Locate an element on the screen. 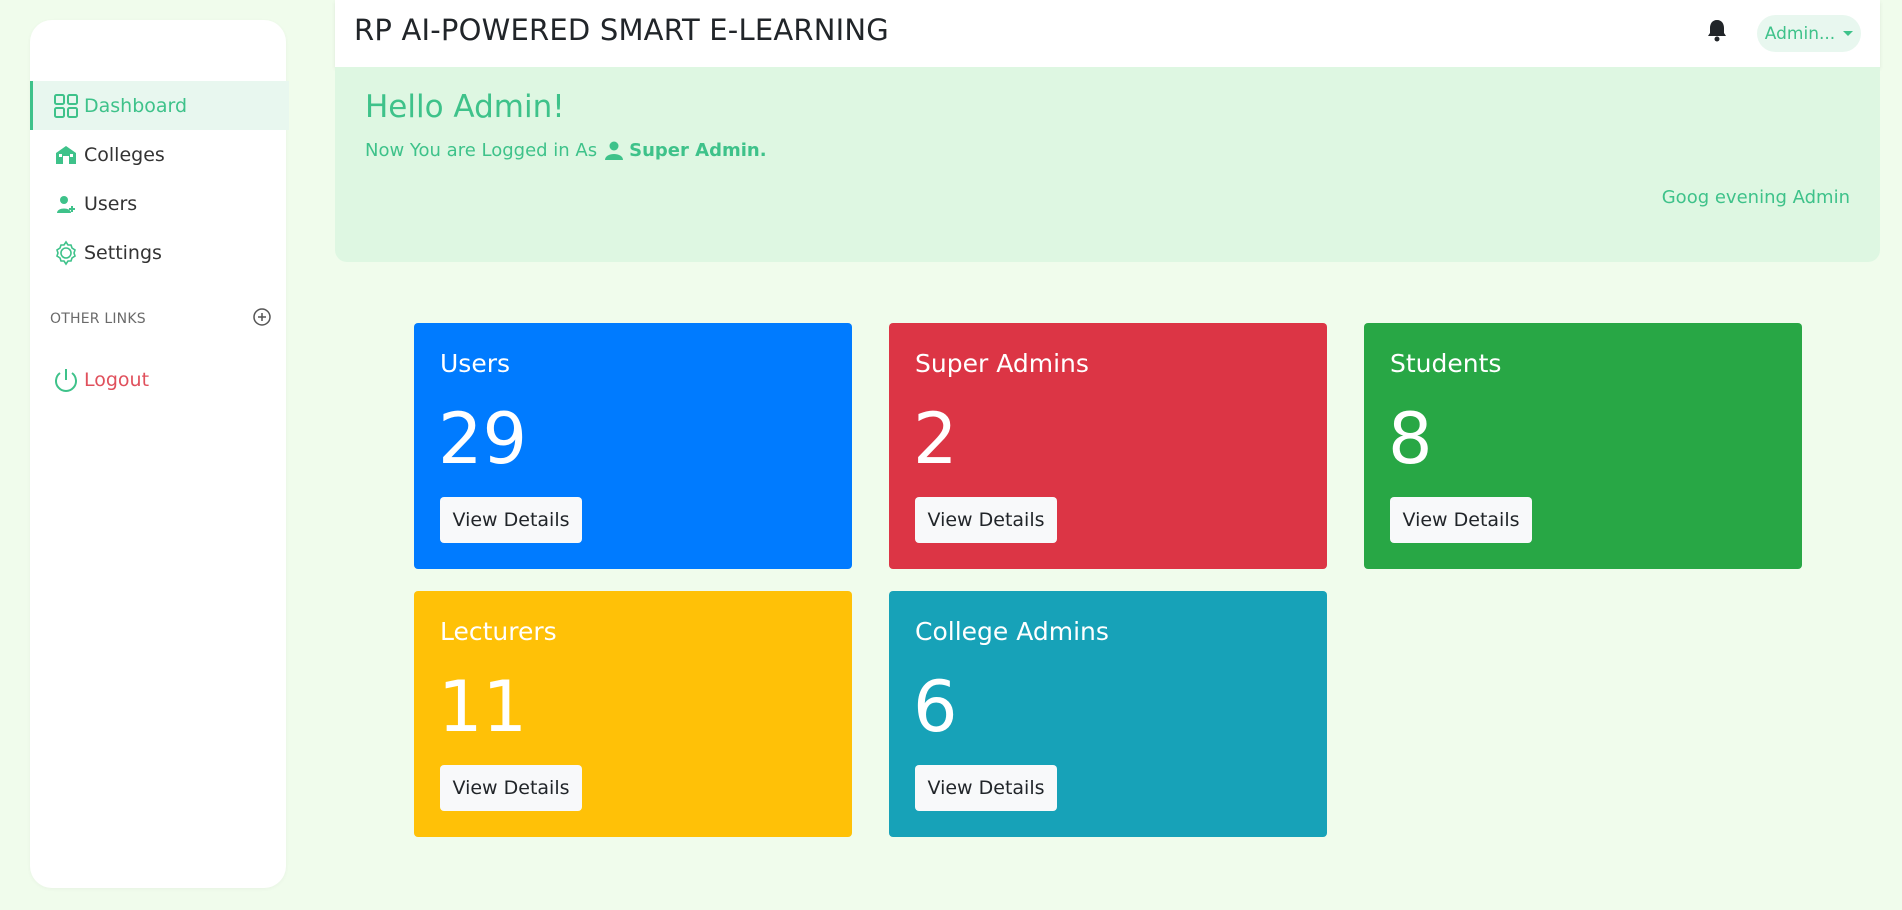 This screenshot has height=910, width=1902. logged-in-as: Now You are Logged in As Super Admin. is located at coordinates (566, 150).